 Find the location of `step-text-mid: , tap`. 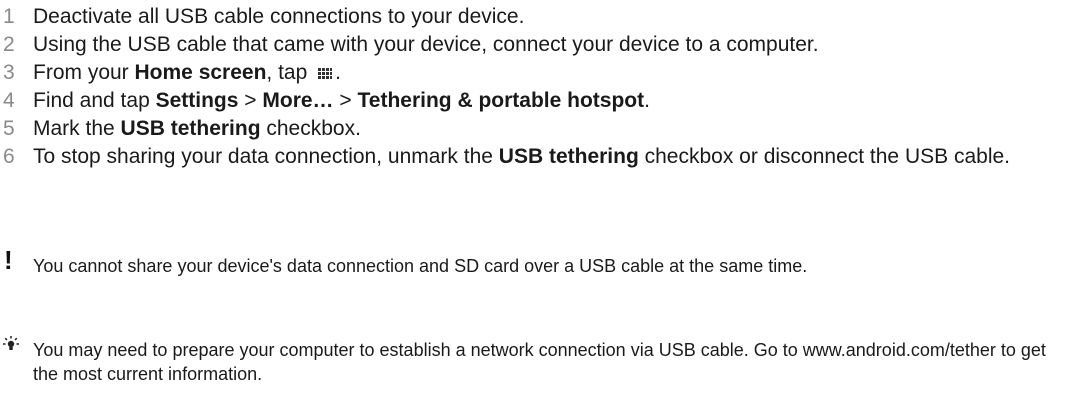

step-text-mid: , tap is located at coordinates (290, 72).